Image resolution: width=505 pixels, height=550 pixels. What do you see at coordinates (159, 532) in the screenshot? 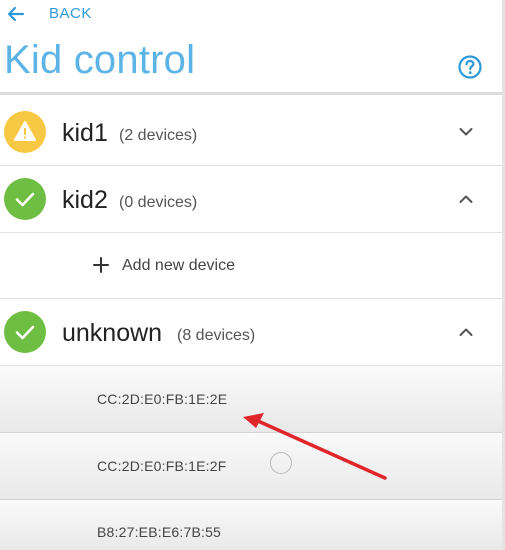
I see `device-mac-address: B8:27:EB:E6:7B:55` at bounding box center [159, 532].